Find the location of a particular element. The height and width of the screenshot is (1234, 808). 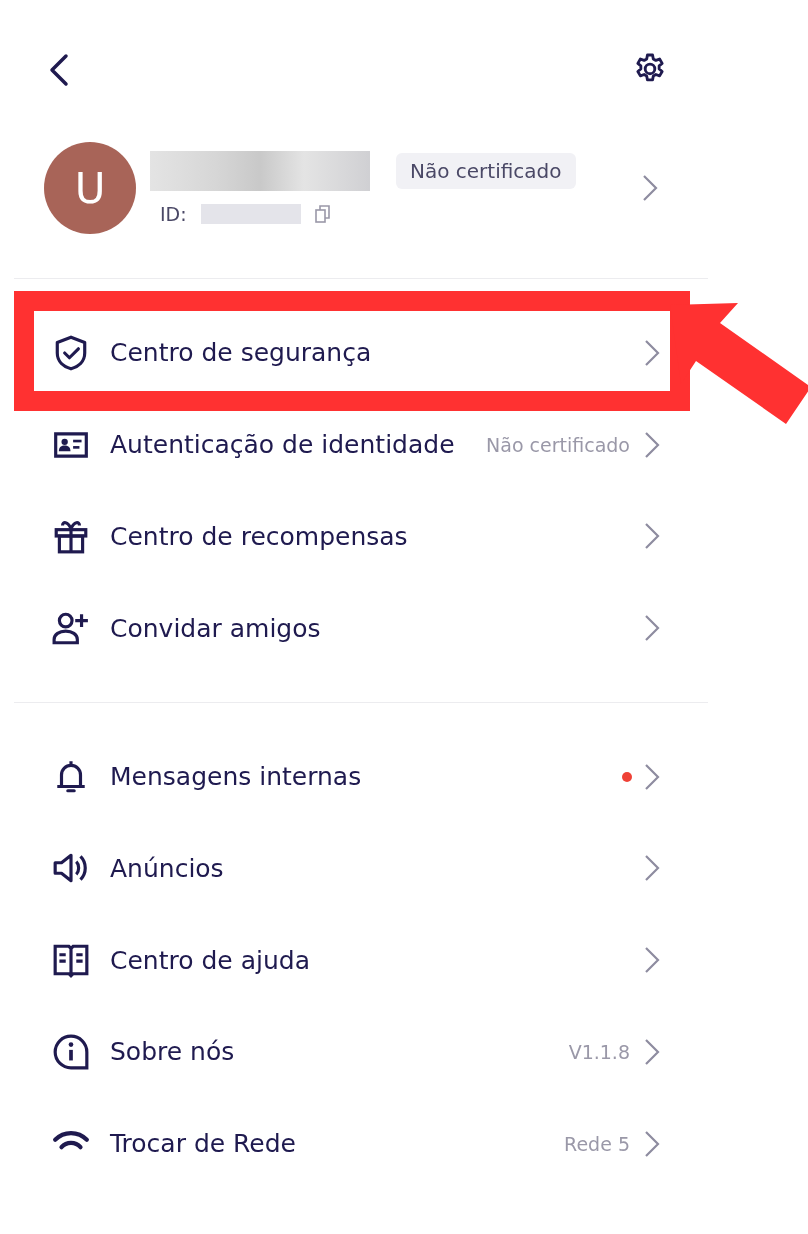

menu-label: Convidar amigos is located at coordinates (215, 628).